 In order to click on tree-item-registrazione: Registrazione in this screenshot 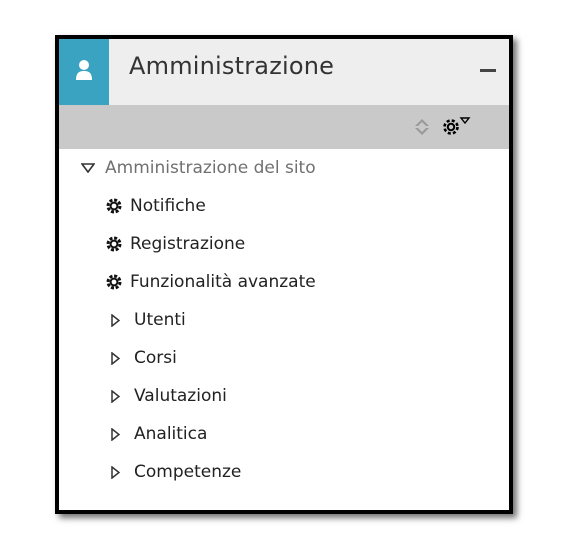, I will do `click(175, 244)`.